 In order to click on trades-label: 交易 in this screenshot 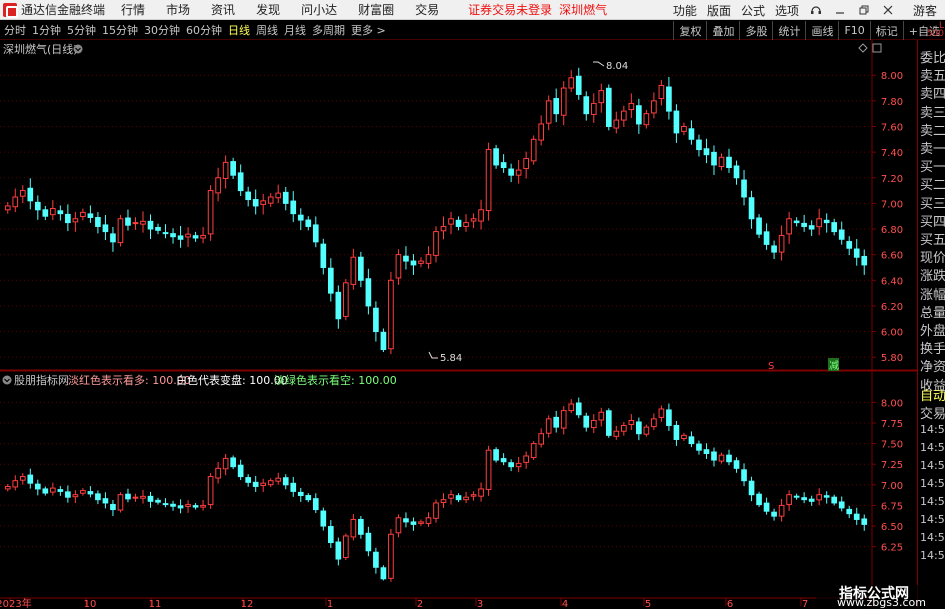, I will do `click(932, 412)`.